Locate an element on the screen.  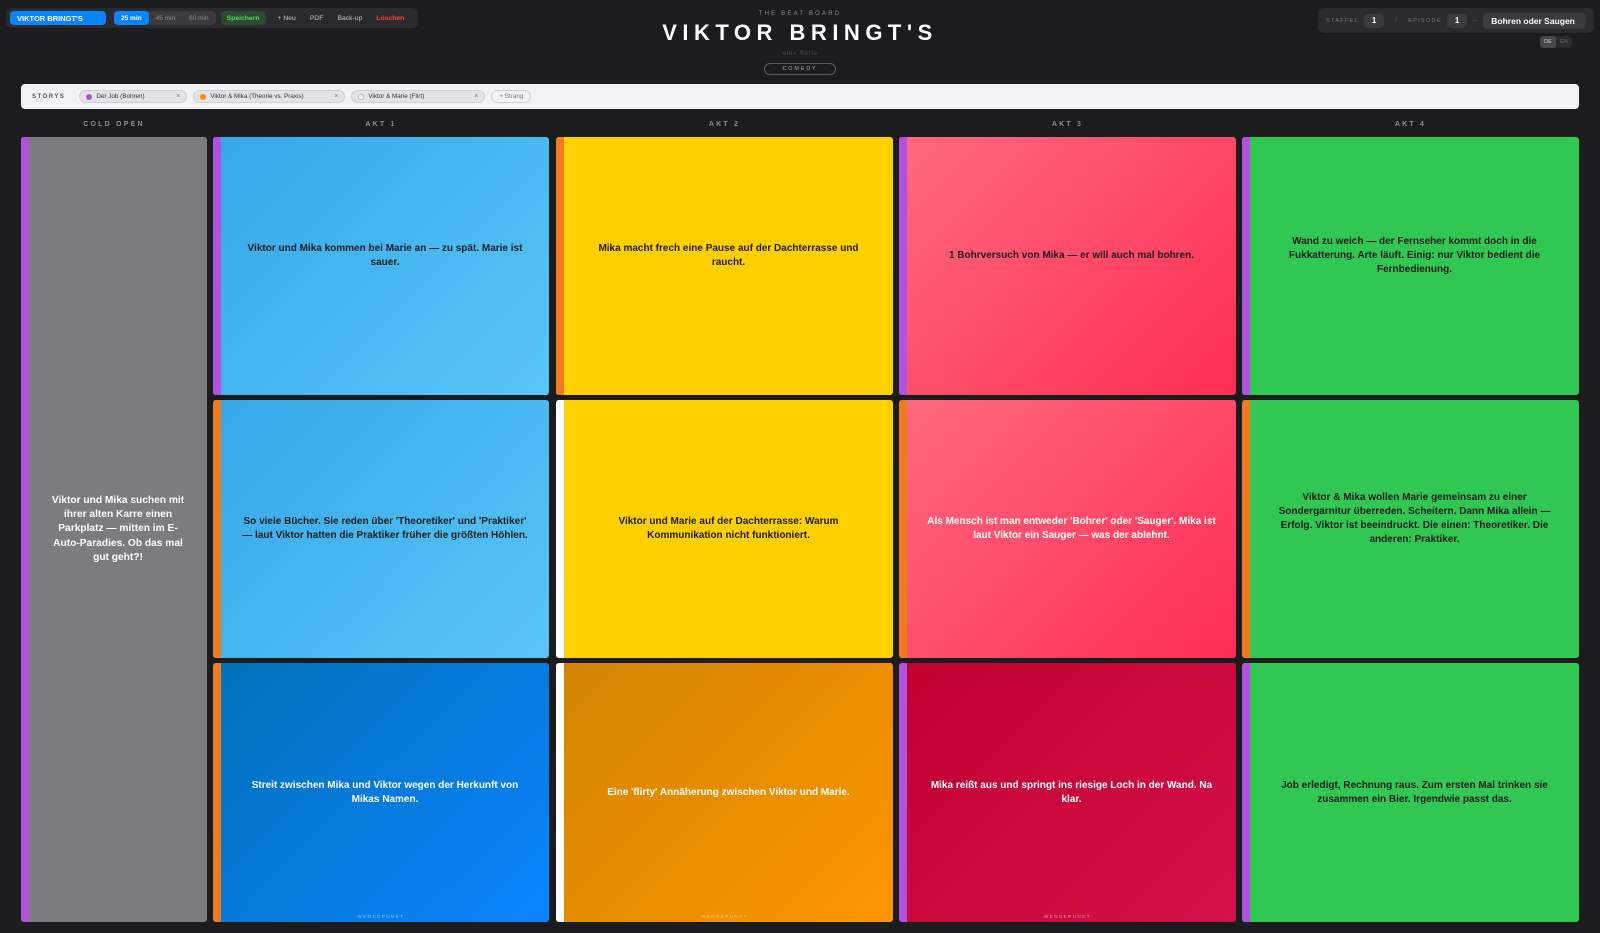
genre-badge: COMEDY is located at coordinates (800, 69).